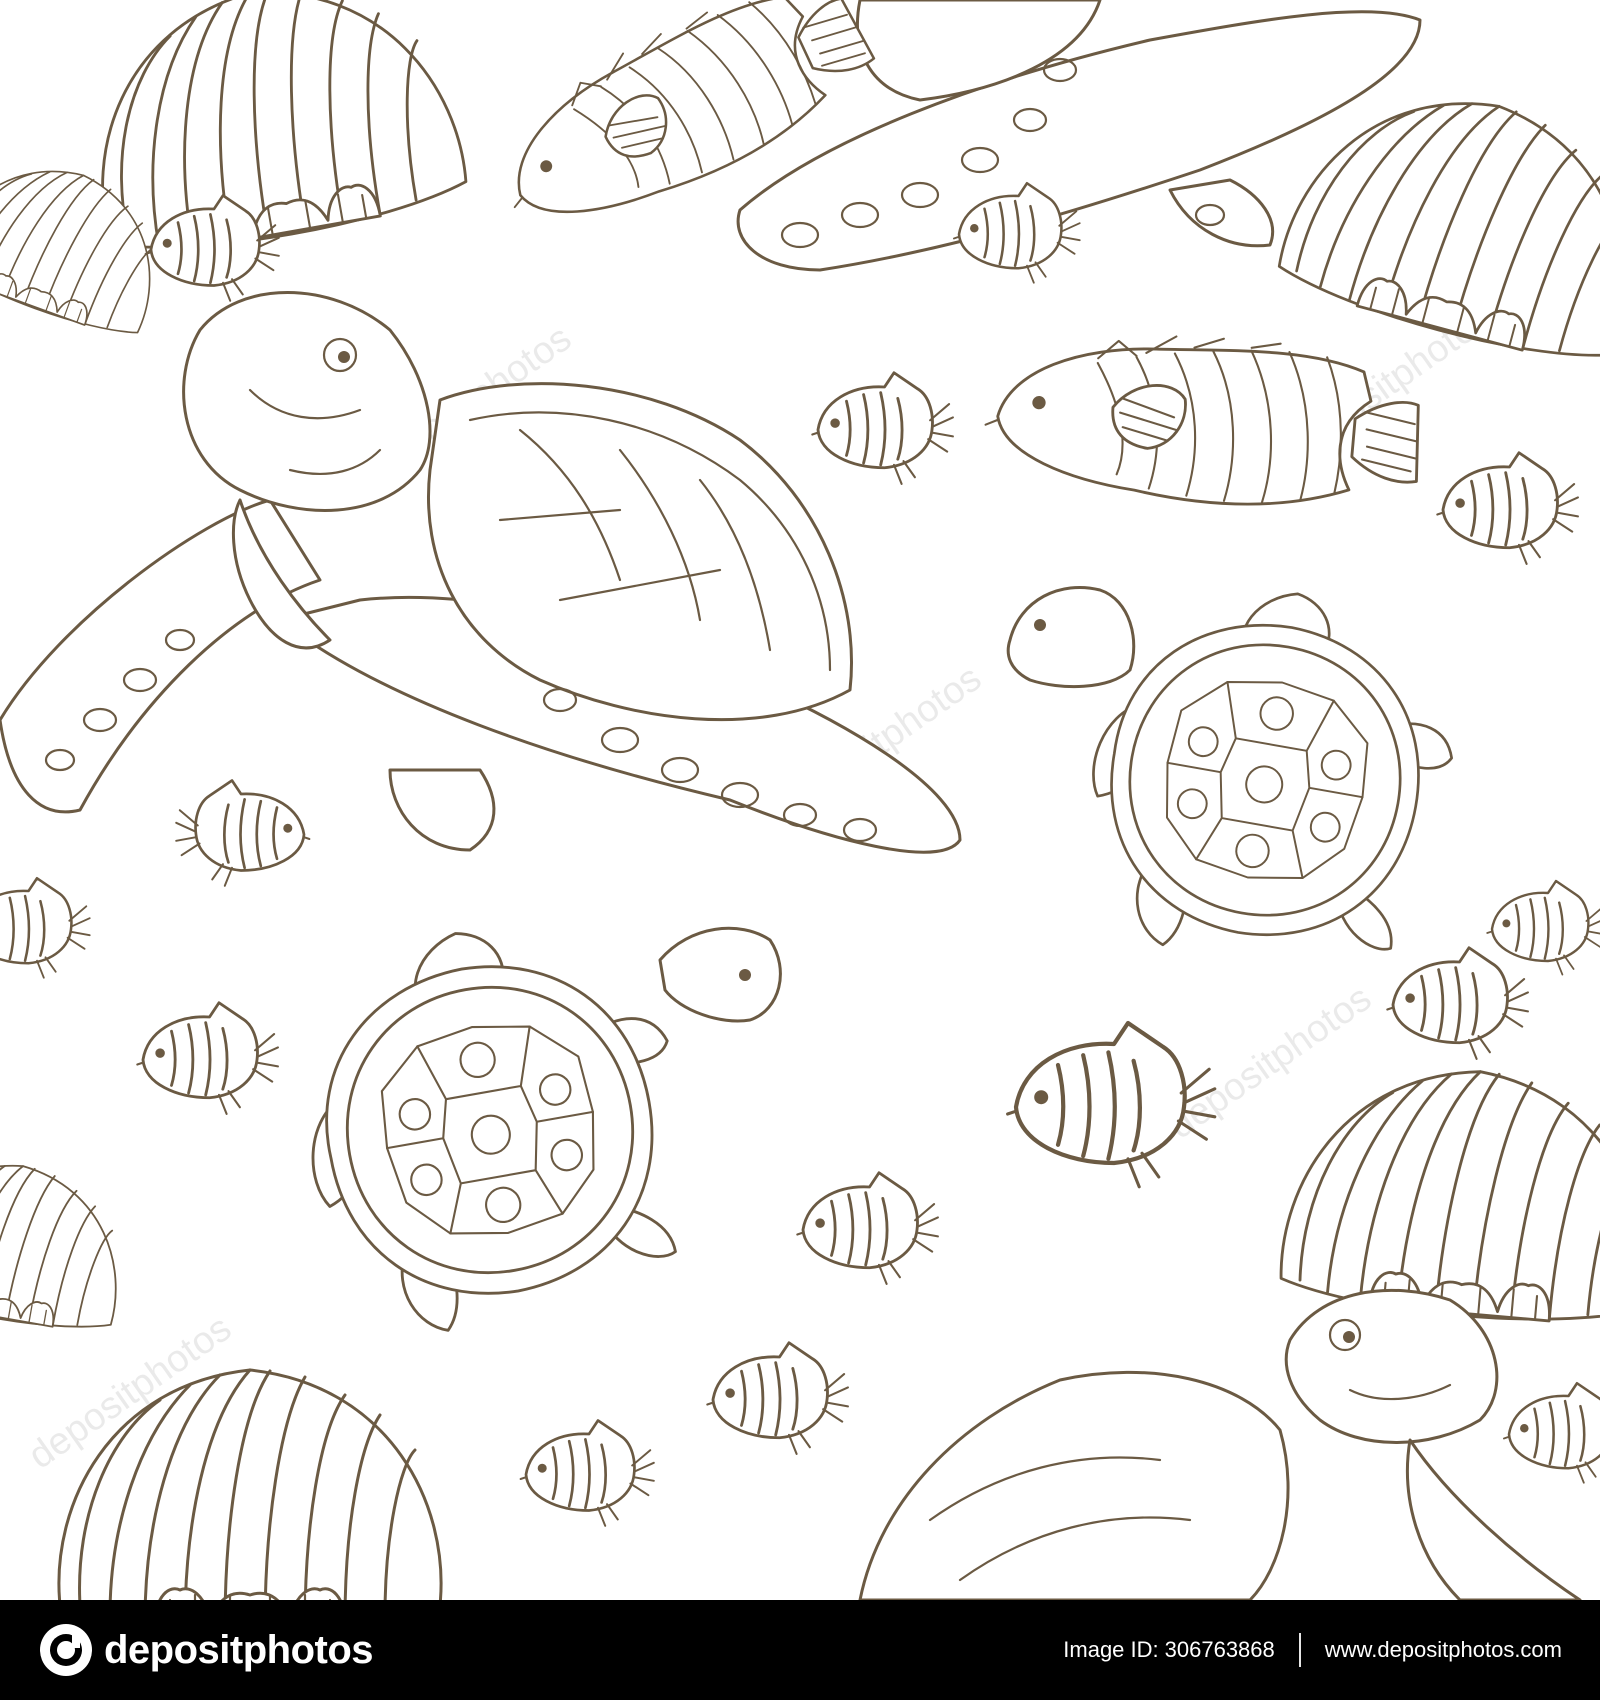 The width and height of the screenshot is (1600, 1700). I want to click on sea-turtle-bottom-right, so click(1220, 1444).